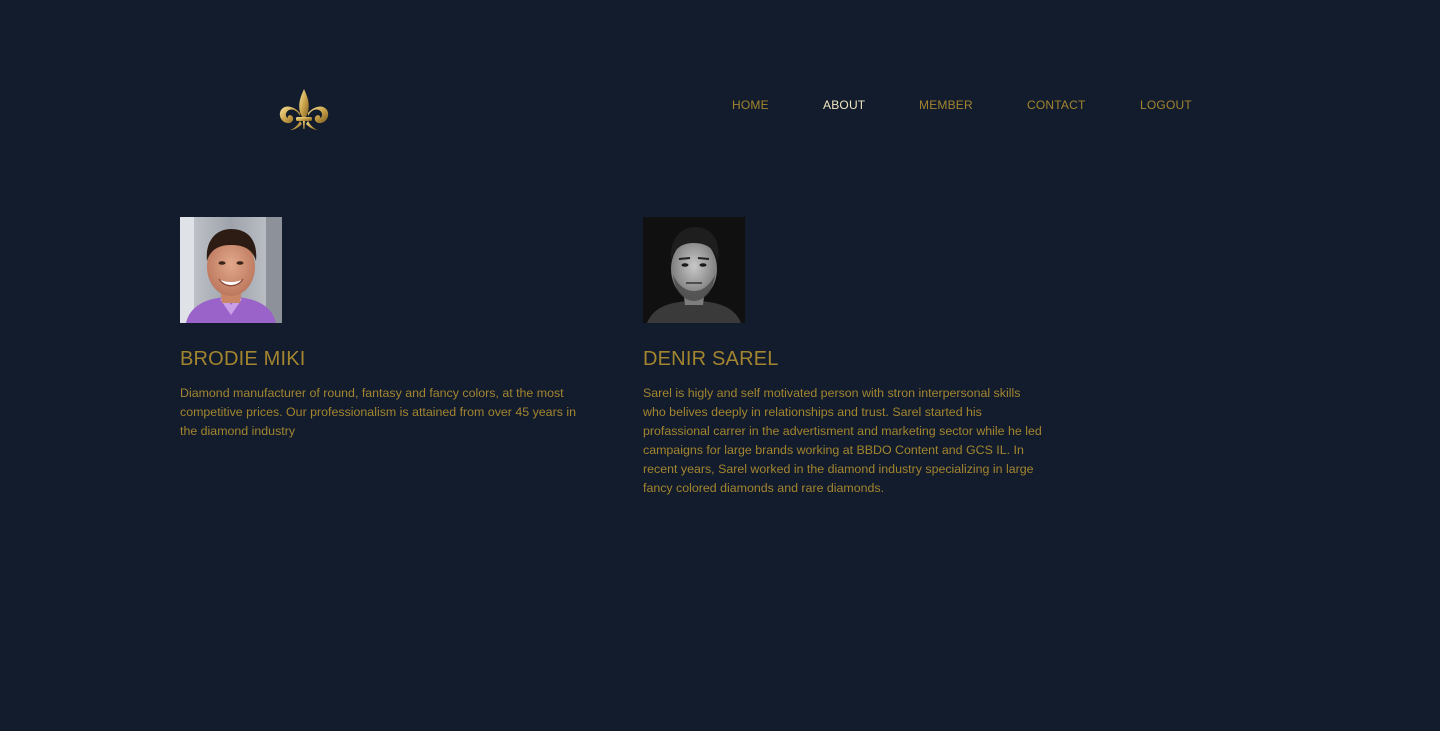 Image resolution: width=1440 pixels, height=731 pixels. Describe the element at coordinates (750, 105) in the screenshot. I see `nav-home-link: HOME` at that location.